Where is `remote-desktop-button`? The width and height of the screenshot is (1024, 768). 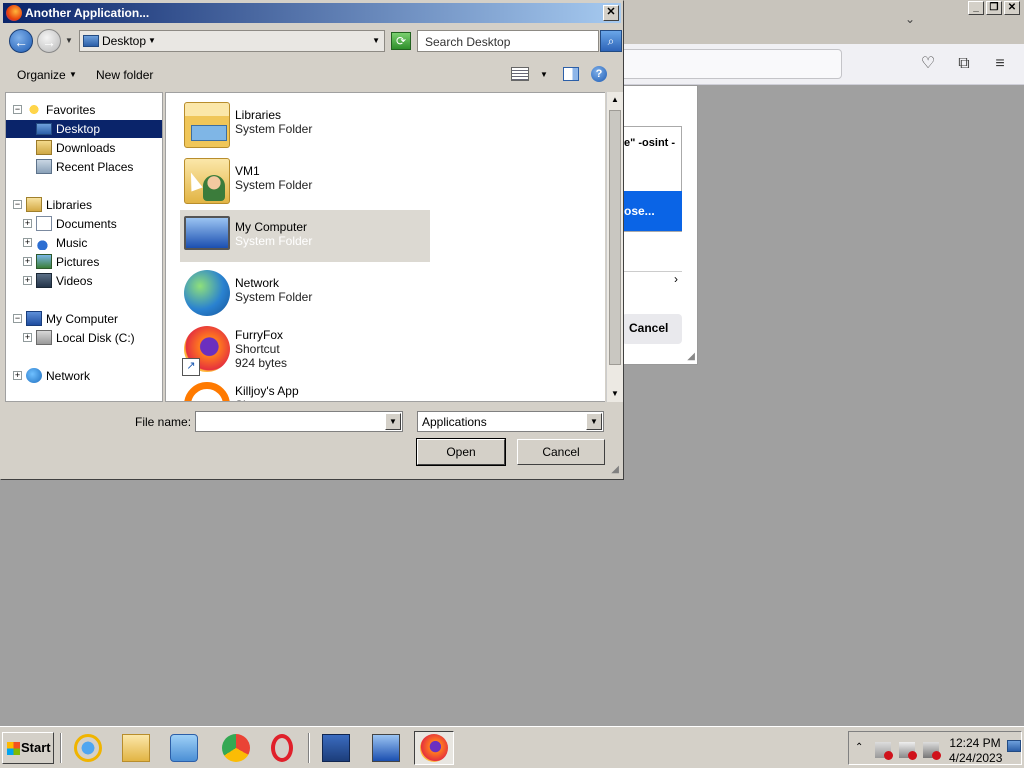
remote-desktop-button is located at coordinates (386, 748).